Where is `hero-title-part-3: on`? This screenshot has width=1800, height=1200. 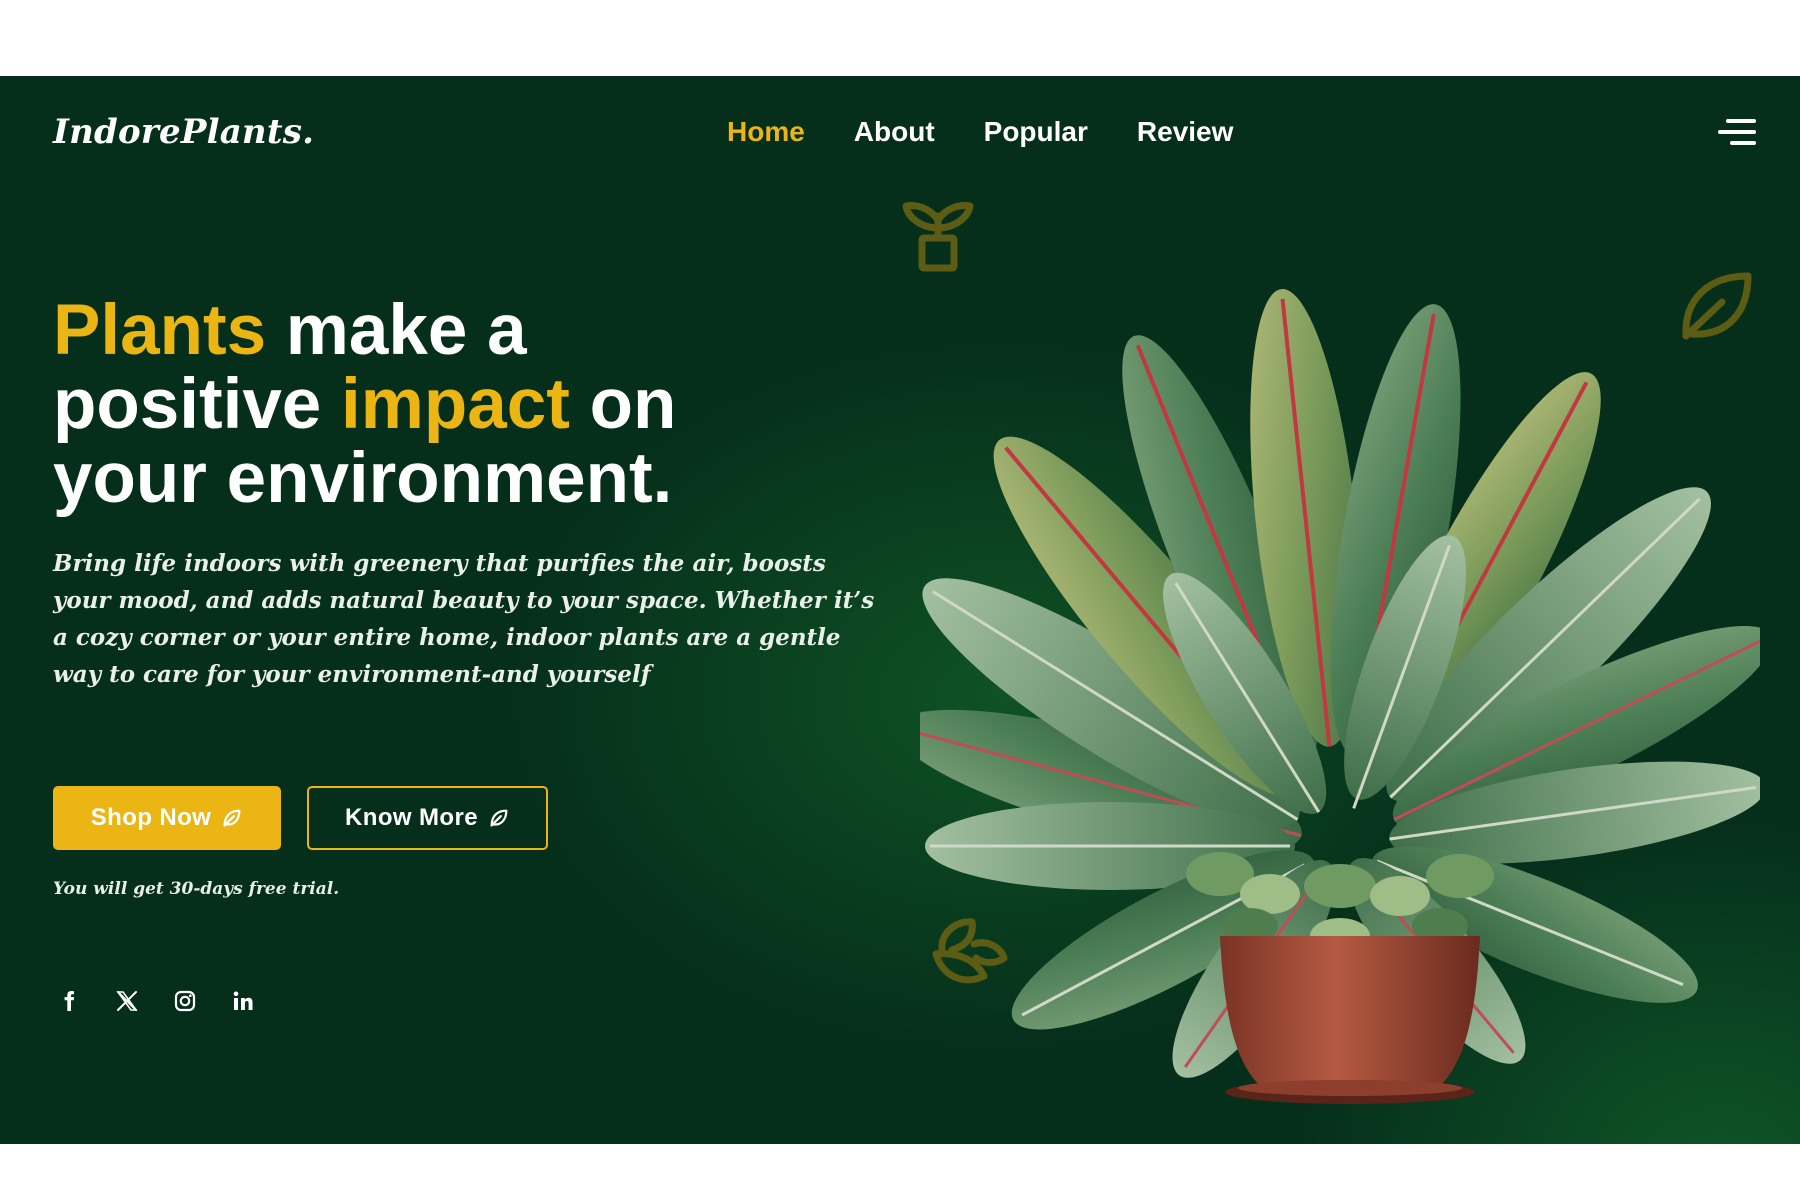 hero-title-part-3: on is located at coordinates (623, 404).